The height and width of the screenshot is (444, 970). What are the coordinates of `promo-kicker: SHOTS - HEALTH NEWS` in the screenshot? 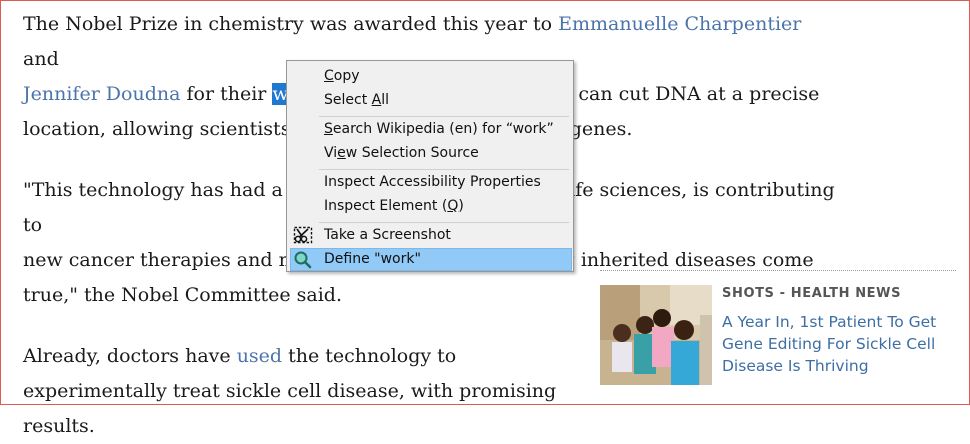 It's located at (811, 293).